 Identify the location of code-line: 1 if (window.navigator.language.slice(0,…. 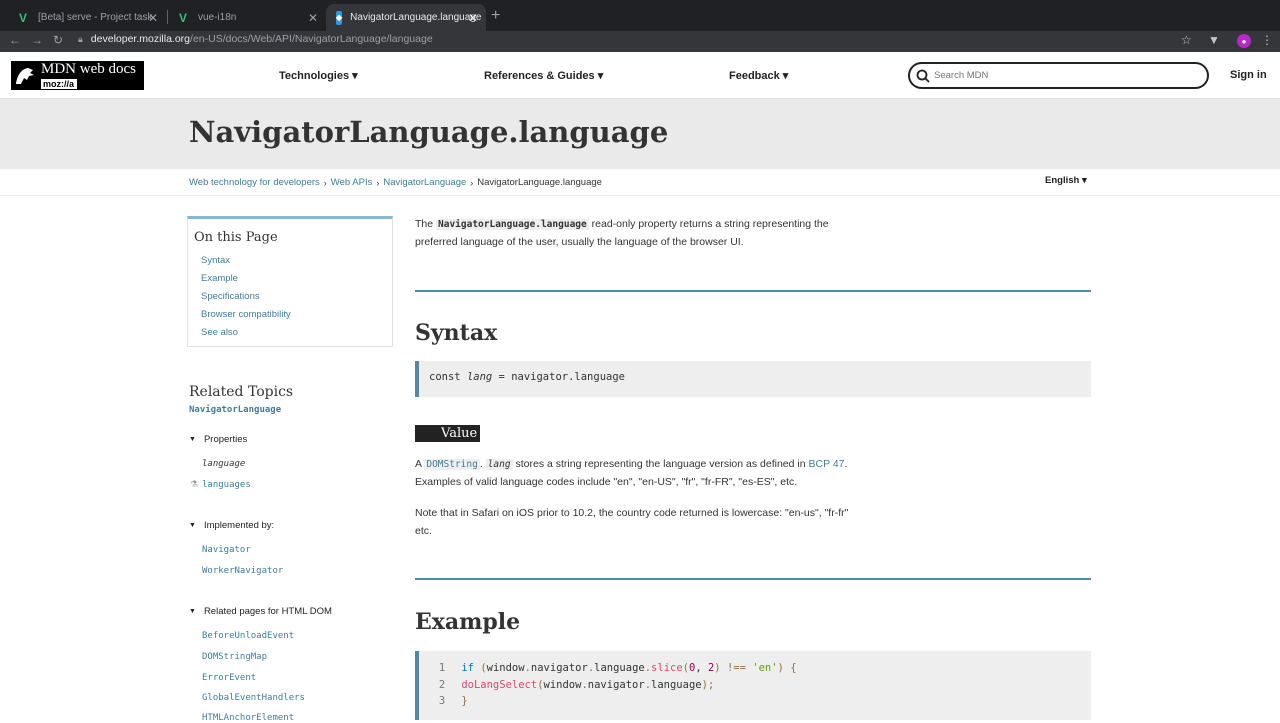
(760, 668).